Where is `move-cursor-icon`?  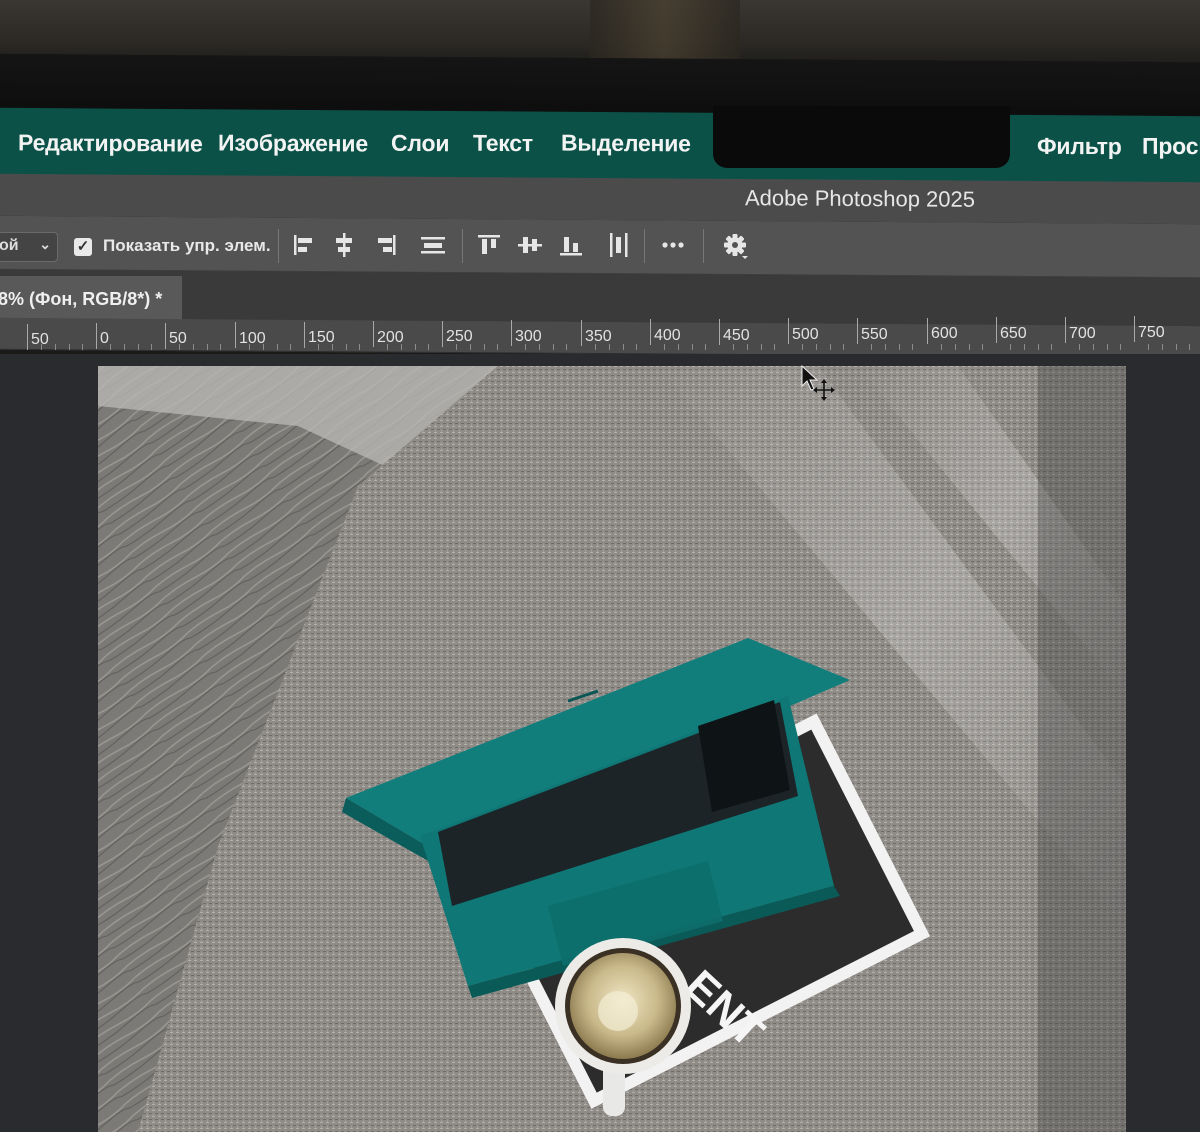 move-cursor-icon is located at coordinates (820, 384).